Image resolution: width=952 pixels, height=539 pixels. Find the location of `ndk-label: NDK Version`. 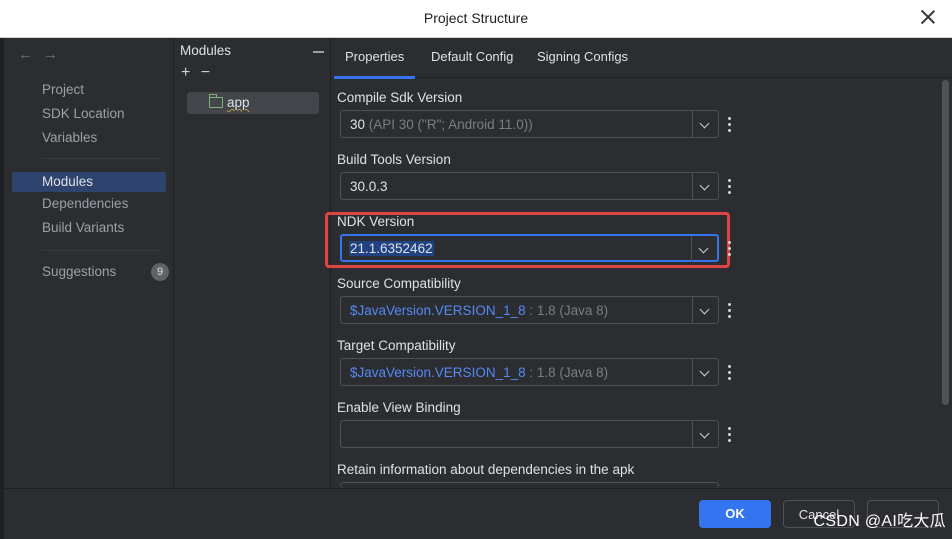

ndk-label: NDK Version is located at coordinates (376, 221).